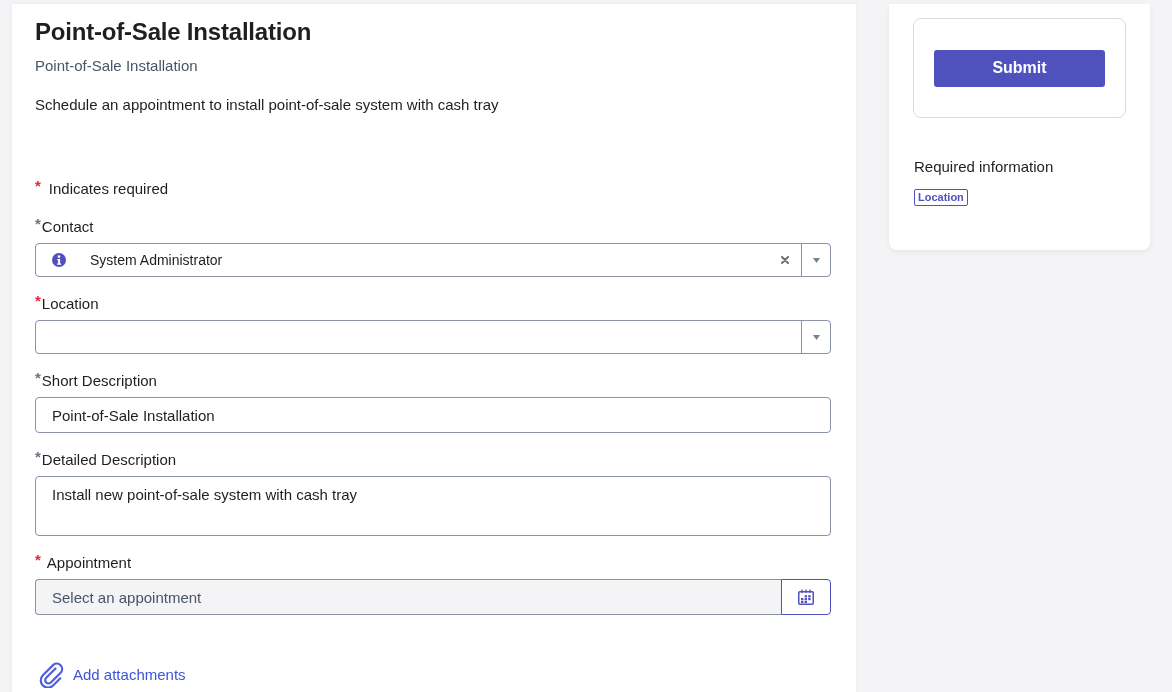 The height and width of the screenshot is (692, 1172). I want to click on text-input: Point-of-Sale Installation, so click(433, 415).